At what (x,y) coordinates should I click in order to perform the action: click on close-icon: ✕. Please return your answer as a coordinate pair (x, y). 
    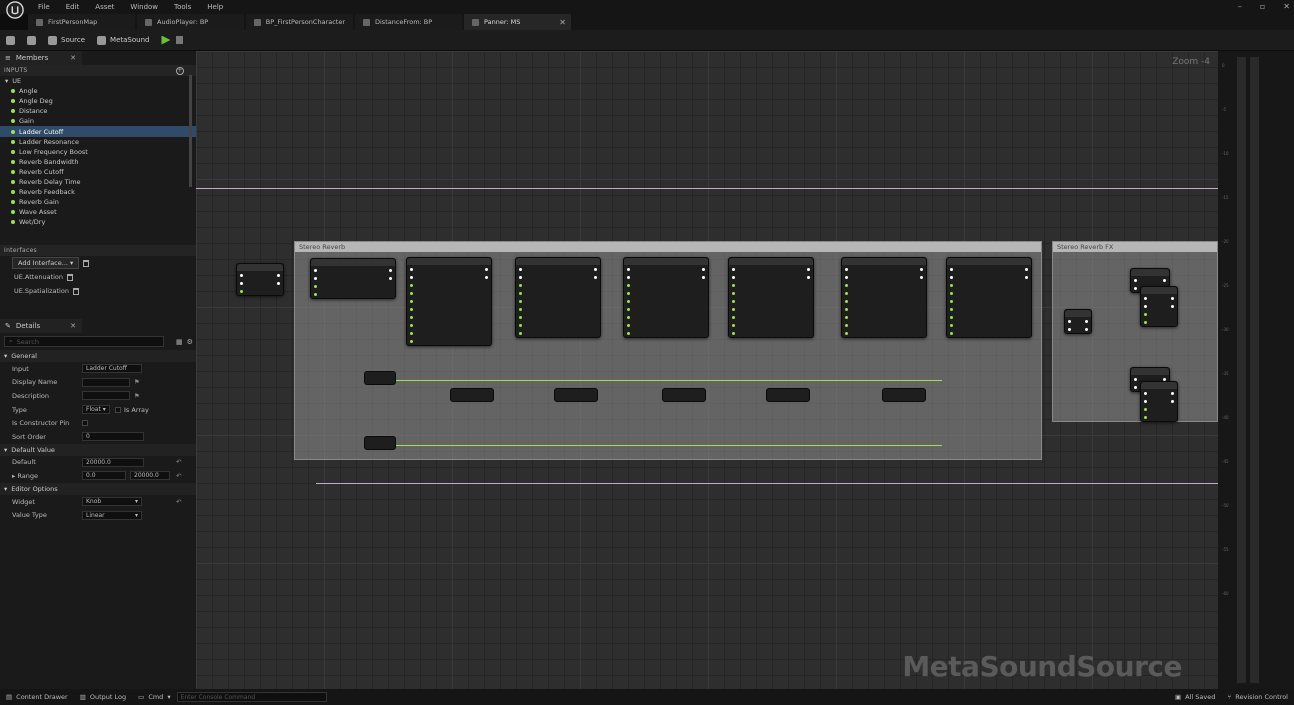
    Looking at the image, I should click on (73, 58).